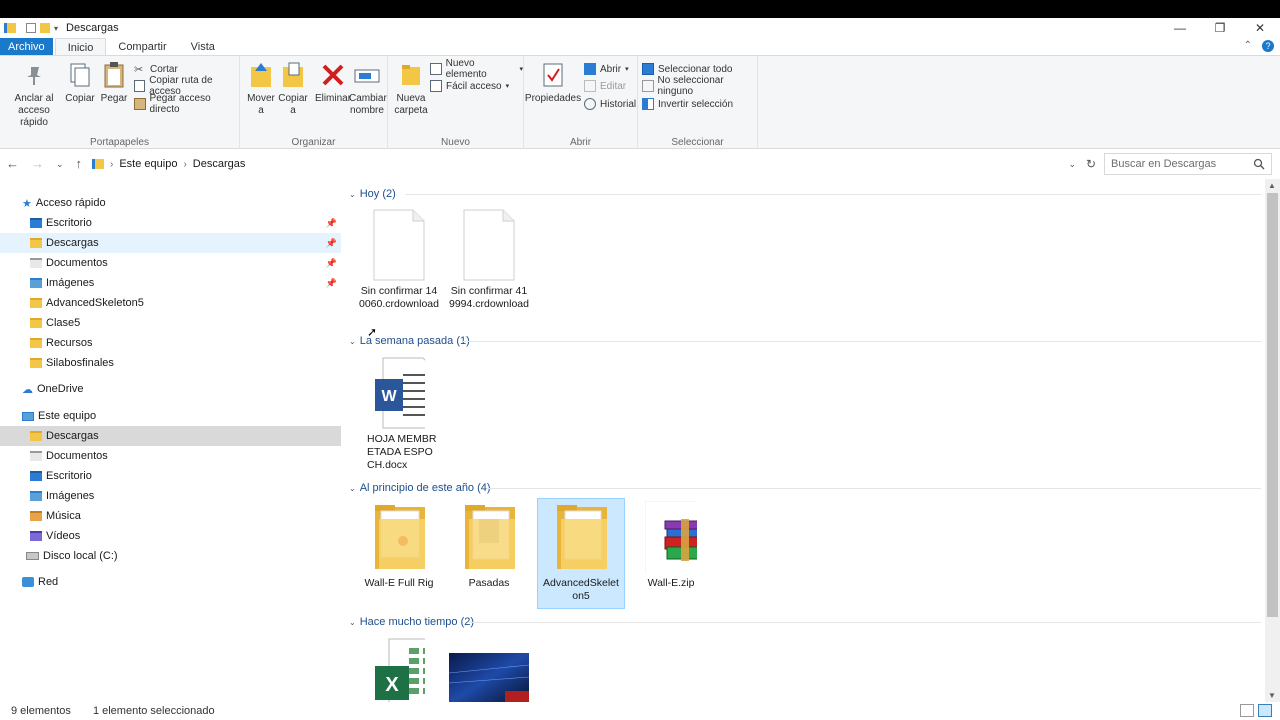  What do you see at coordinates (12, 163) in the screenshot?
I see `back-arrow-icon: ←` at bounding box center [12, 163].